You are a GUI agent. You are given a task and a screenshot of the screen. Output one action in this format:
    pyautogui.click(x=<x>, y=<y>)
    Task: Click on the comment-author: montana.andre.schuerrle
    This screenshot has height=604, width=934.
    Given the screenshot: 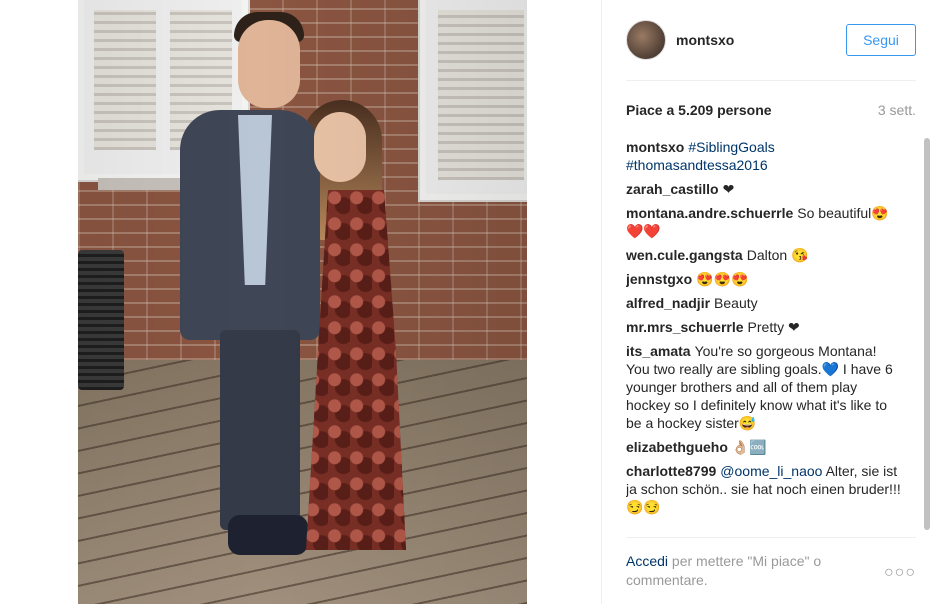 What is the action you would take?
    pyautogui.click(x=709, y=213)
    